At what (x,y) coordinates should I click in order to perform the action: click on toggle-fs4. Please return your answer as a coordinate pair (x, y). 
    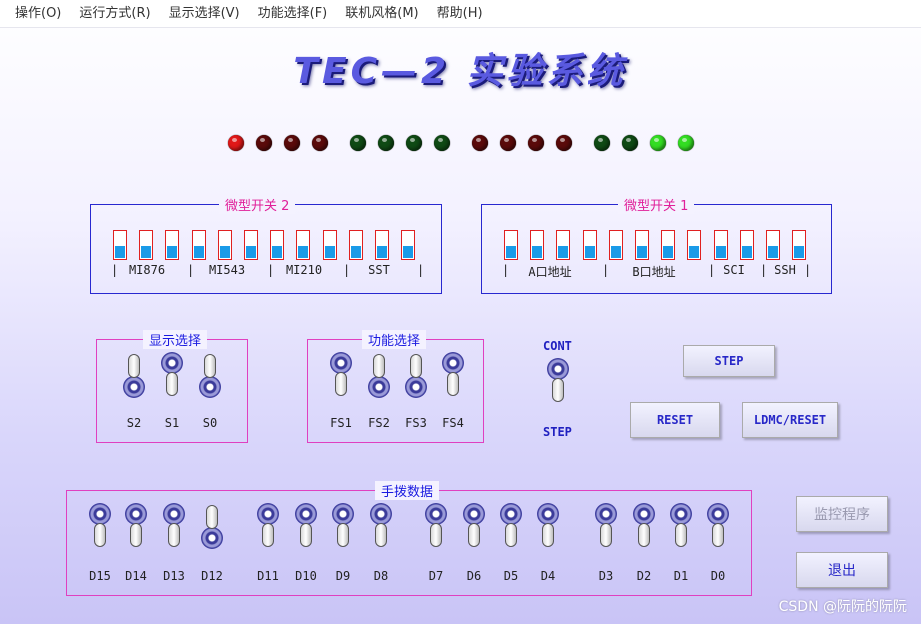
    Looking at the image, I should click on (453, 377).